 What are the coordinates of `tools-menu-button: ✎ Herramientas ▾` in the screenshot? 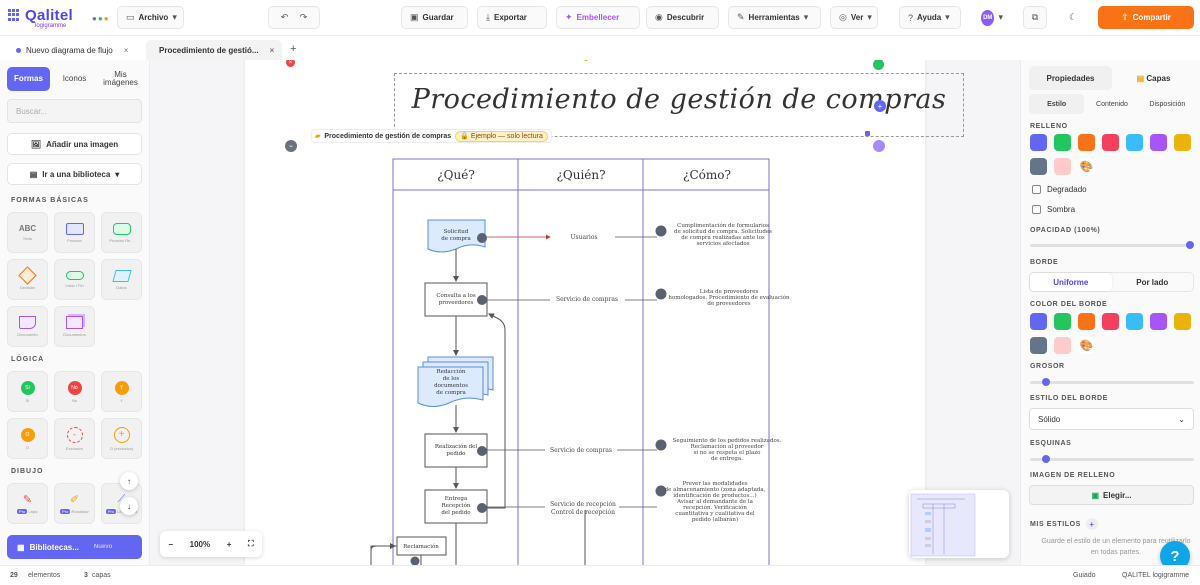 It's located at (774, 17).